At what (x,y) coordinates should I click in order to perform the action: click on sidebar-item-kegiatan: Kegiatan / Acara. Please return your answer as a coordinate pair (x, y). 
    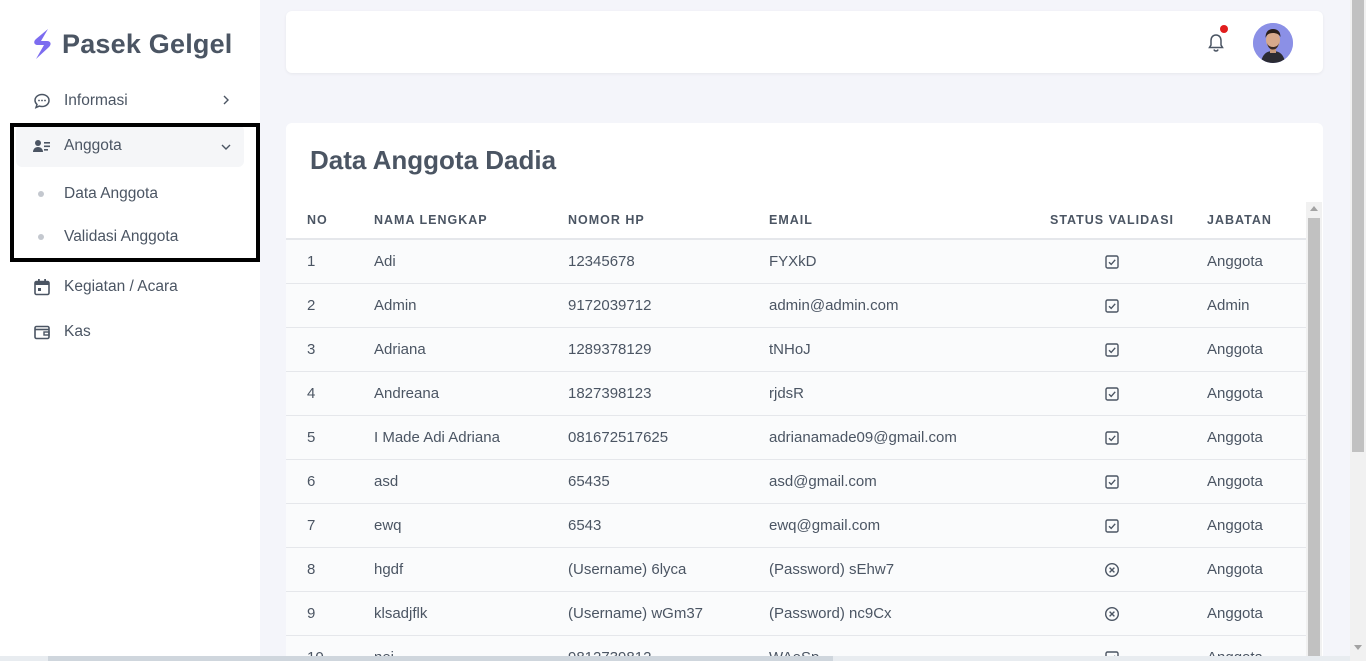
    Looking at the image, I should click on (130, 287).